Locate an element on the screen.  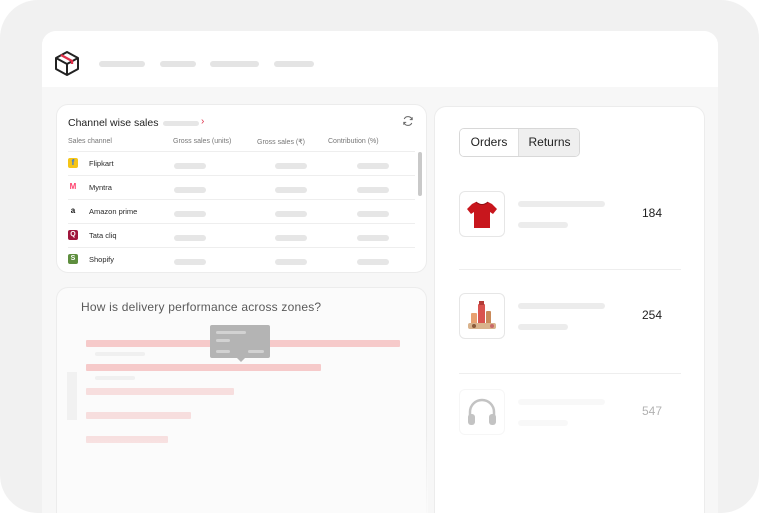
cosmetics-icon is located at coordinates (482, 315).